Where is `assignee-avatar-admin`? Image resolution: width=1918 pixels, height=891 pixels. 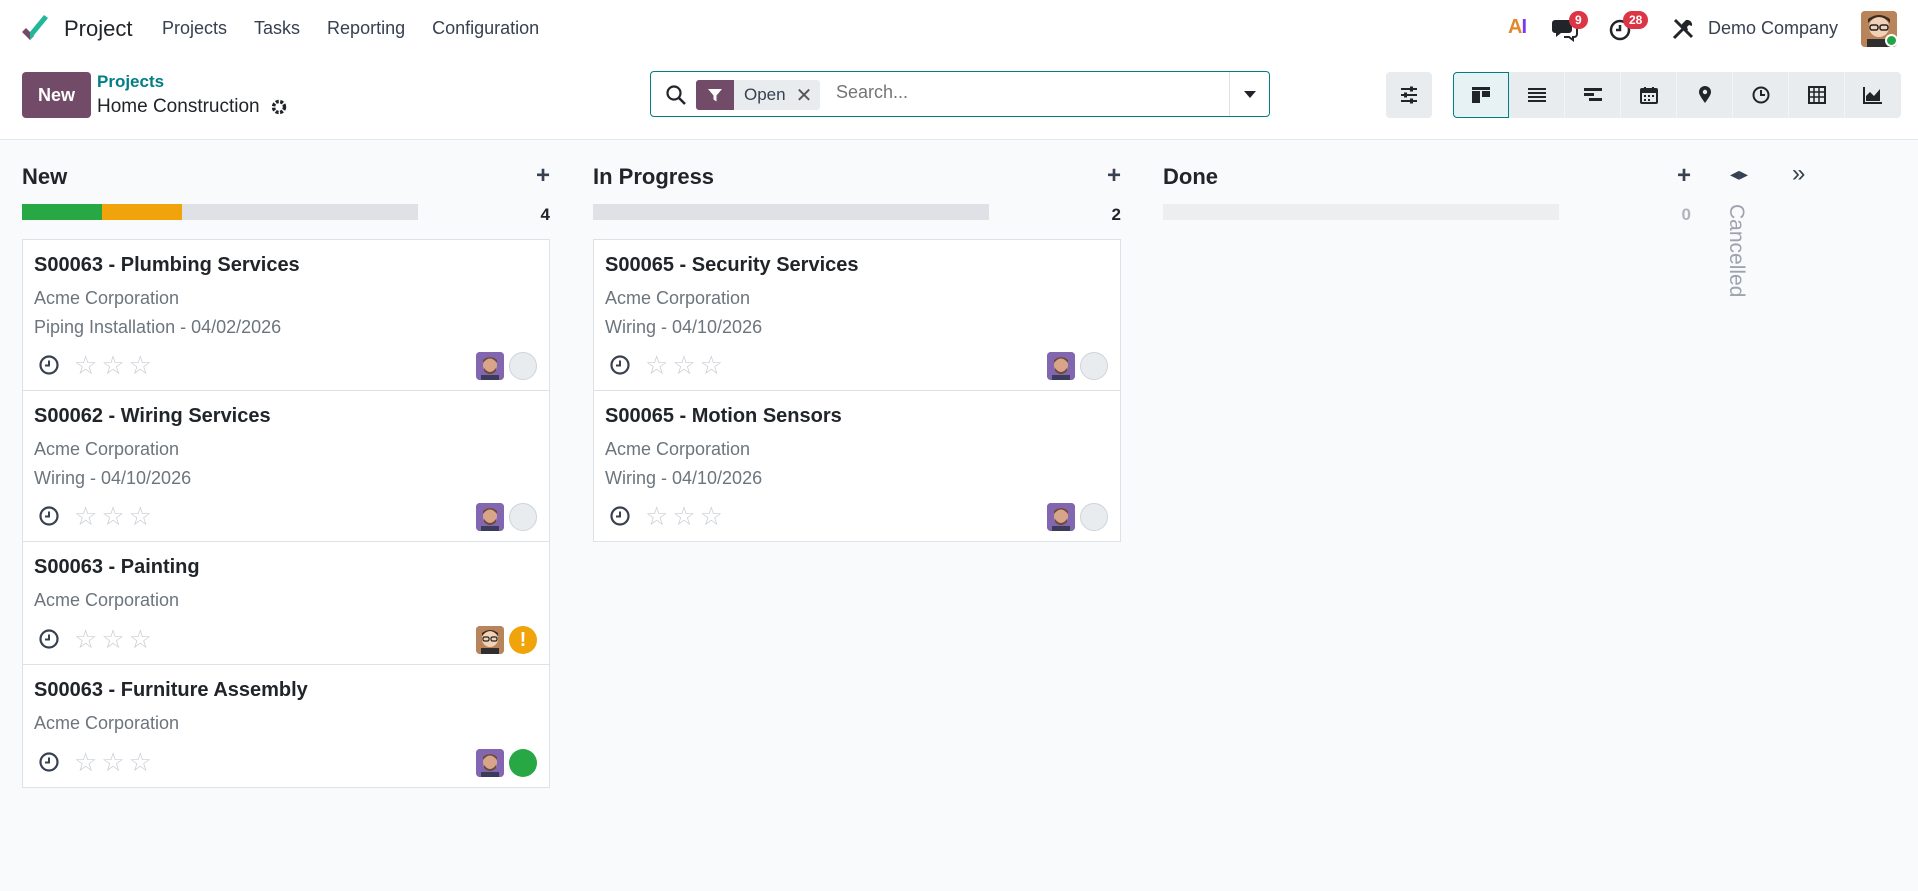 assignee-avatar-admin is located at coordinates (490, 640).